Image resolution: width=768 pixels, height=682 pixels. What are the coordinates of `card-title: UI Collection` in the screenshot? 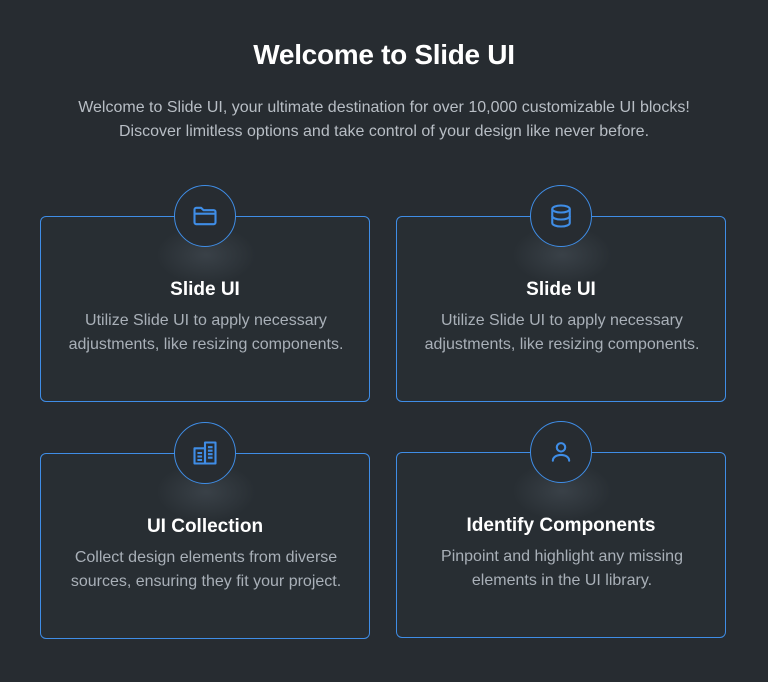 It's located at (205, 526).